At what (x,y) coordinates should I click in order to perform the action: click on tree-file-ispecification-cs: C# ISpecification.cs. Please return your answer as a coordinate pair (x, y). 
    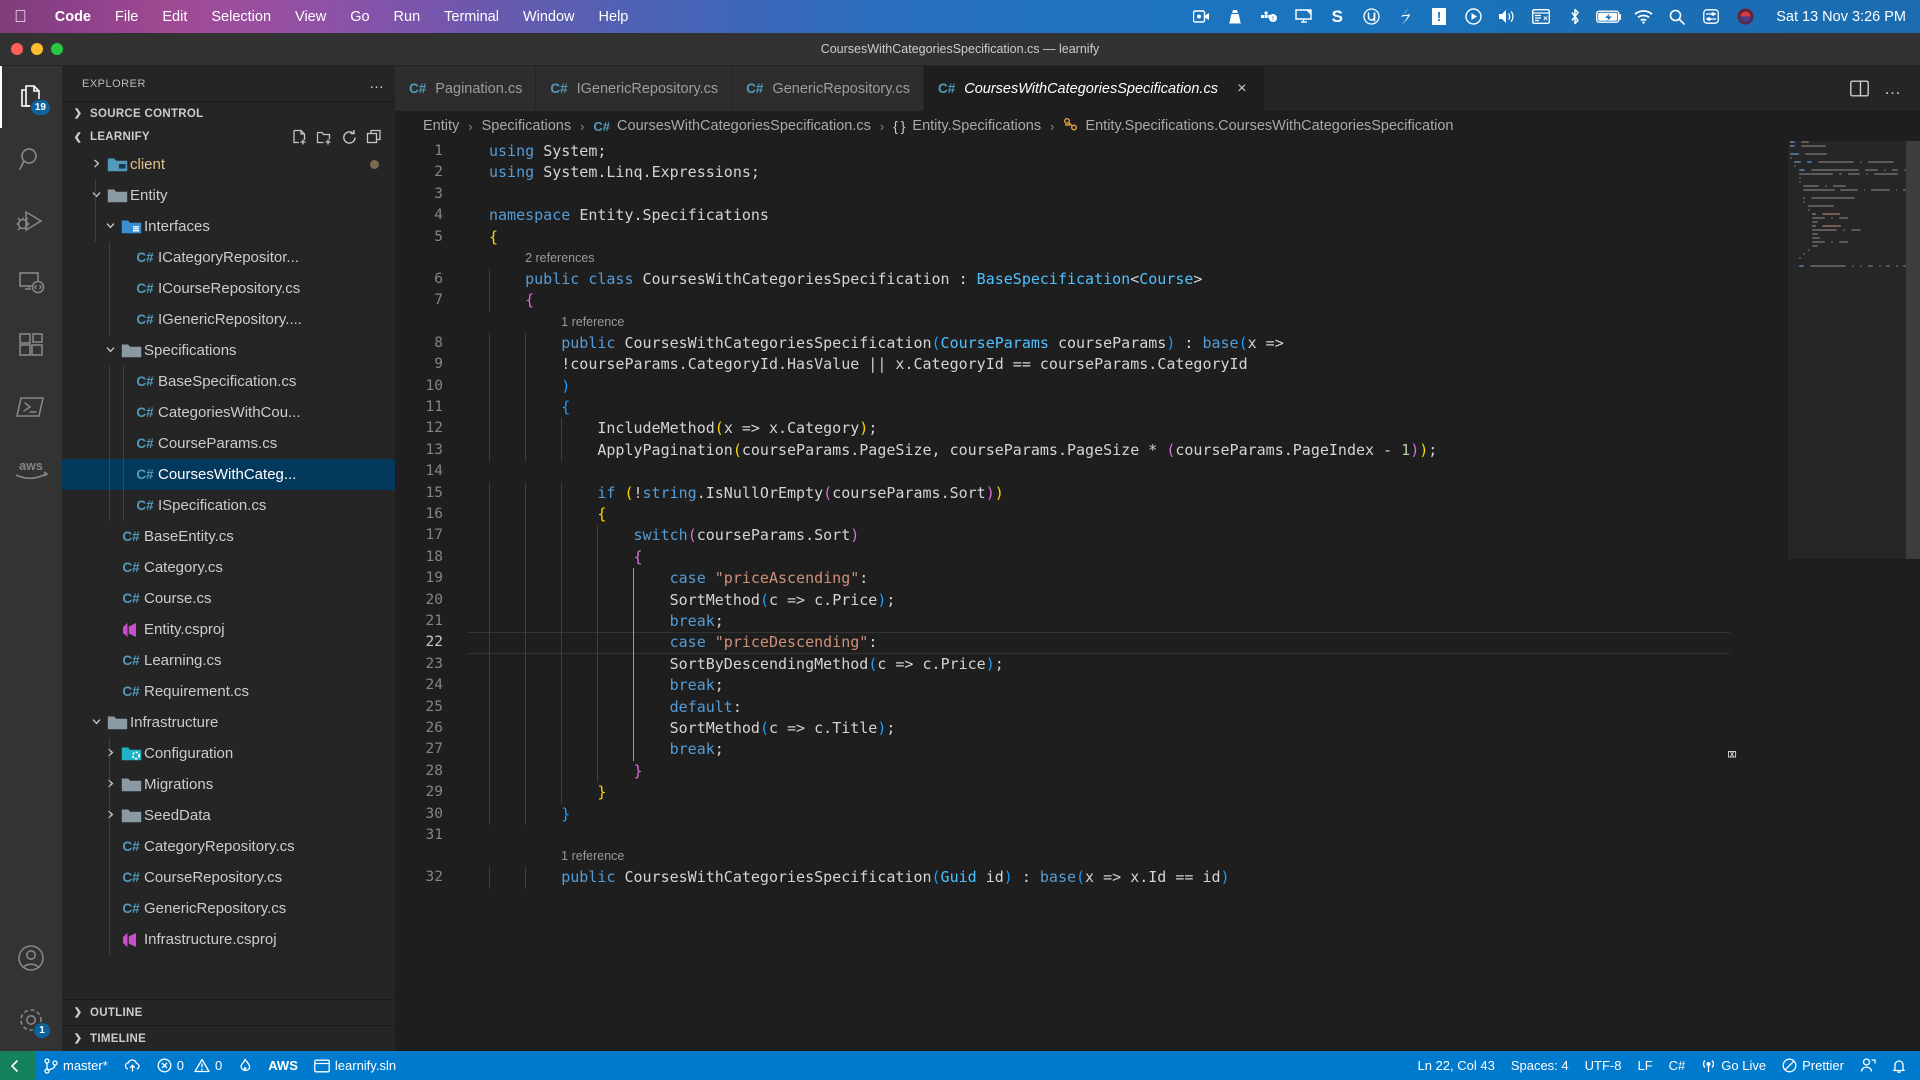
    Looking at the image, I should click on (228, 505).